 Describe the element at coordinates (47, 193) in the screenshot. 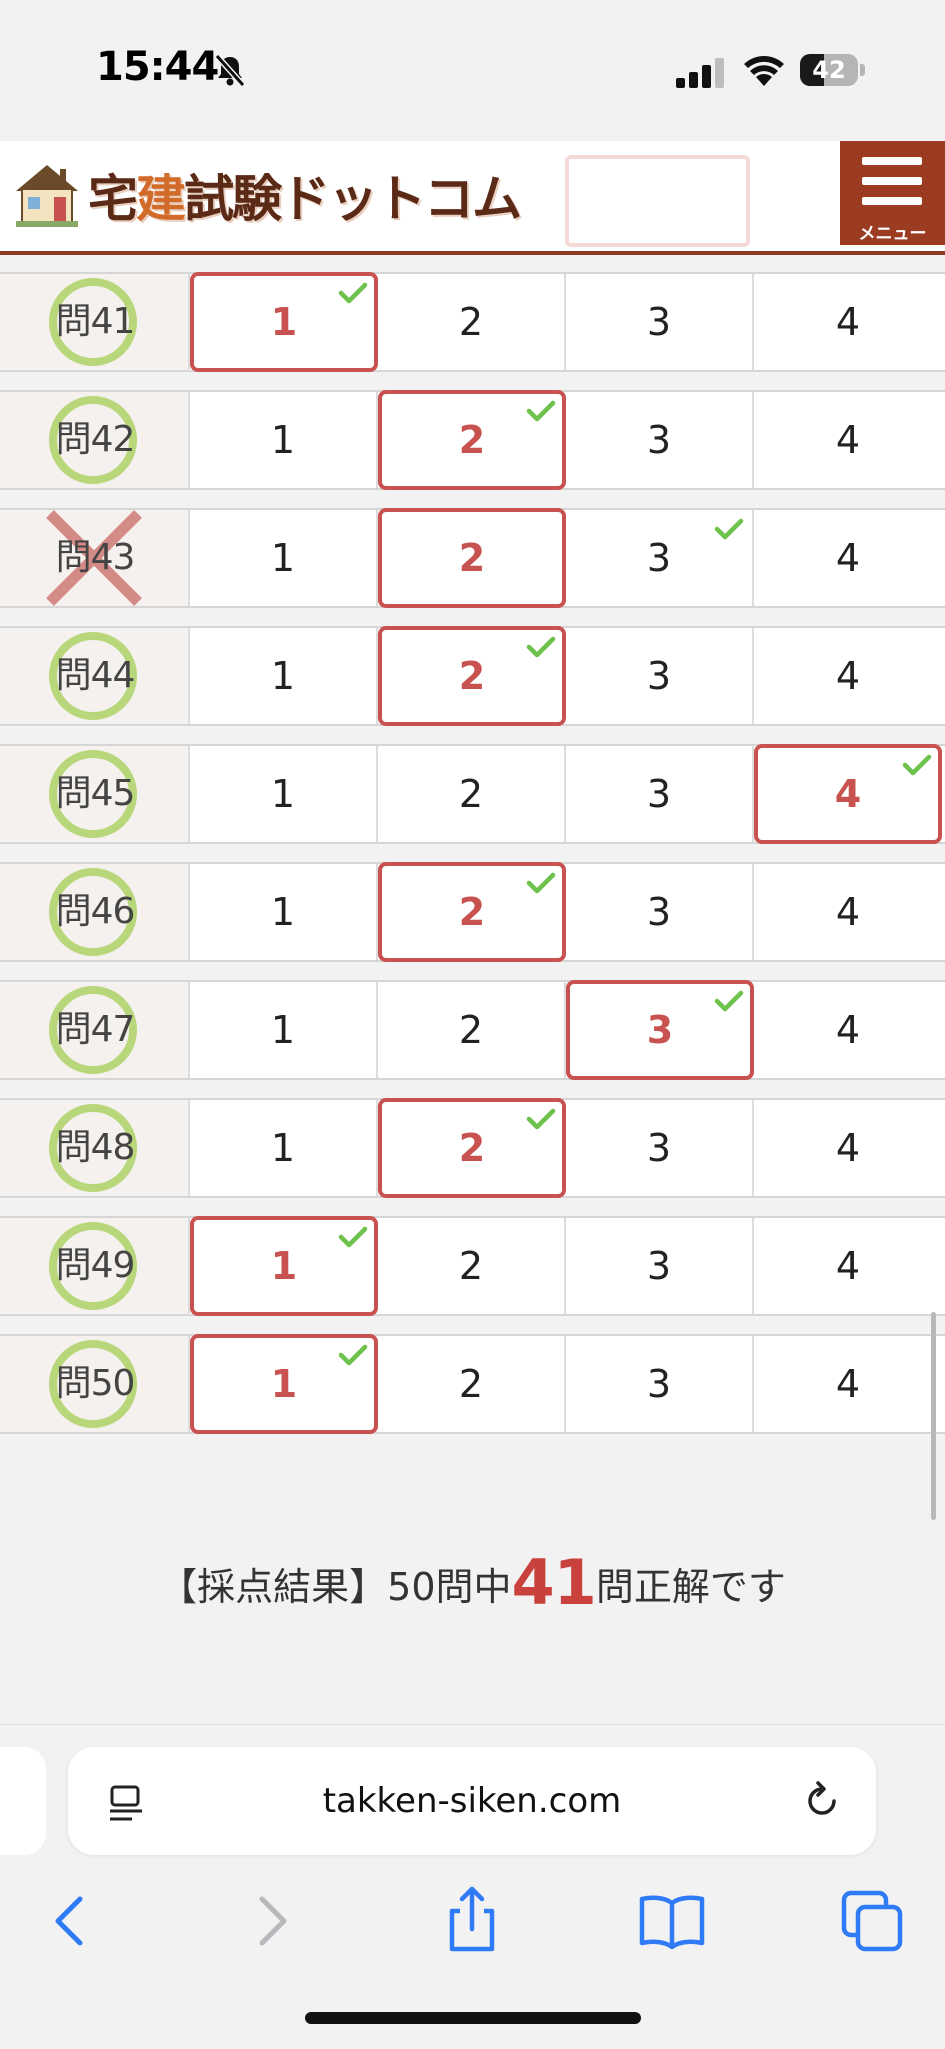

I see `house-logo-icon` at that location.